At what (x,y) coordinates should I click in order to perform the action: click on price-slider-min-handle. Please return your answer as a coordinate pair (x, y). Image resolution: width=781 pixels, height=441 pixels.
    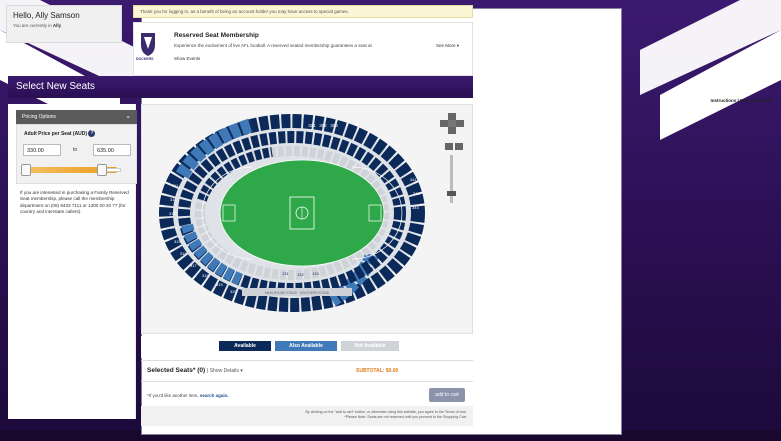
    Looking at the image, I should click on (26, 170).